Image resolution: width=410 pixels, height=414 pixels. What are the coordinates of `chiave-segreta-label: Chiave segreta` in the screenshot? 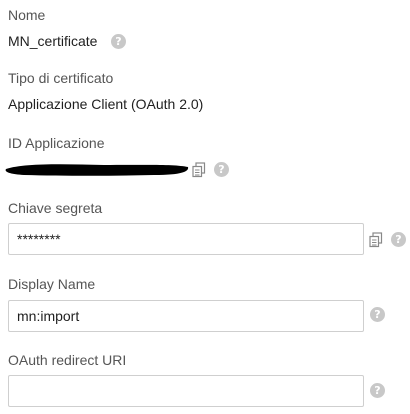 It's located at (55, 208).